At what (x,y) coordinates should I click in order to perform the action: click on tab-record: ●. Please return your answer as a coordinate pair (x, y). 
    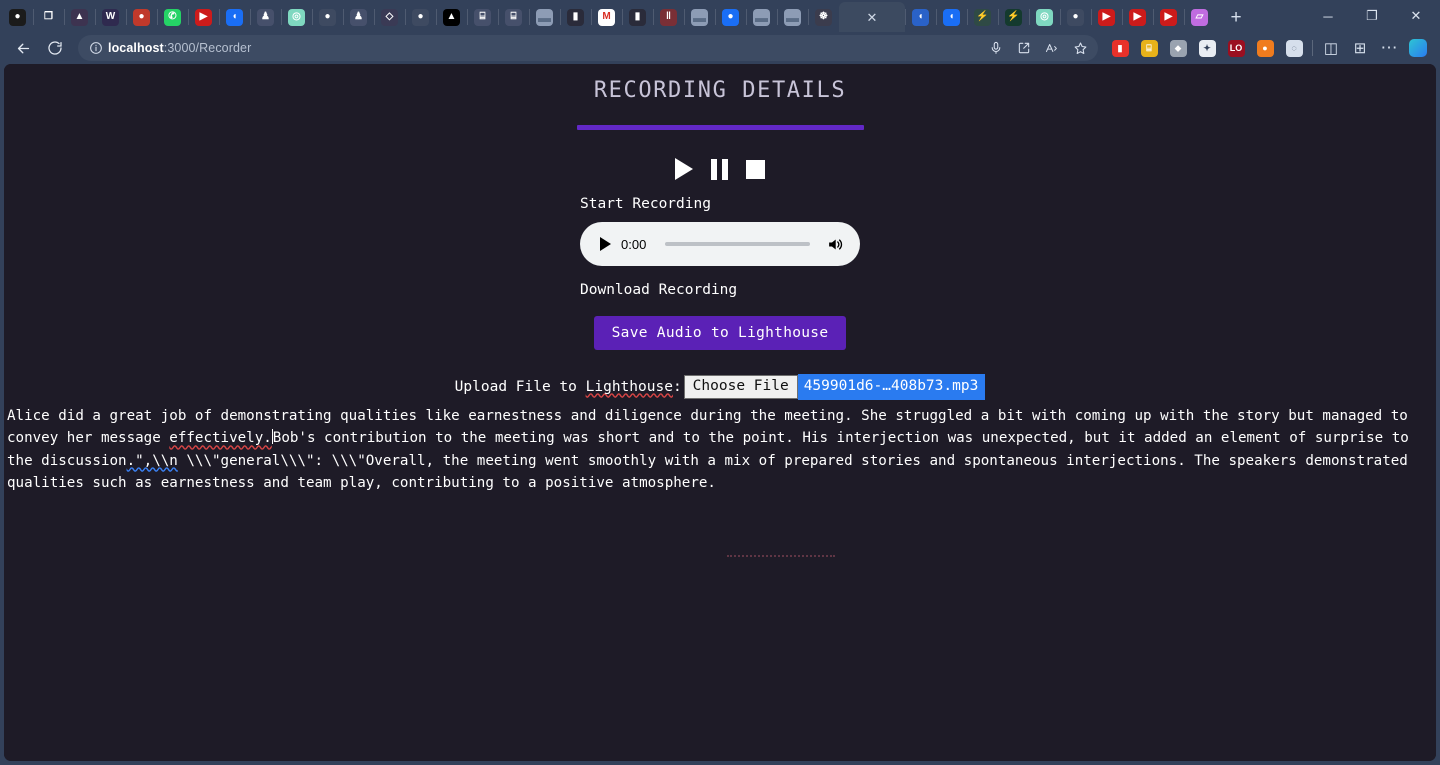
    Looking at the image, I should click on (141, 17).